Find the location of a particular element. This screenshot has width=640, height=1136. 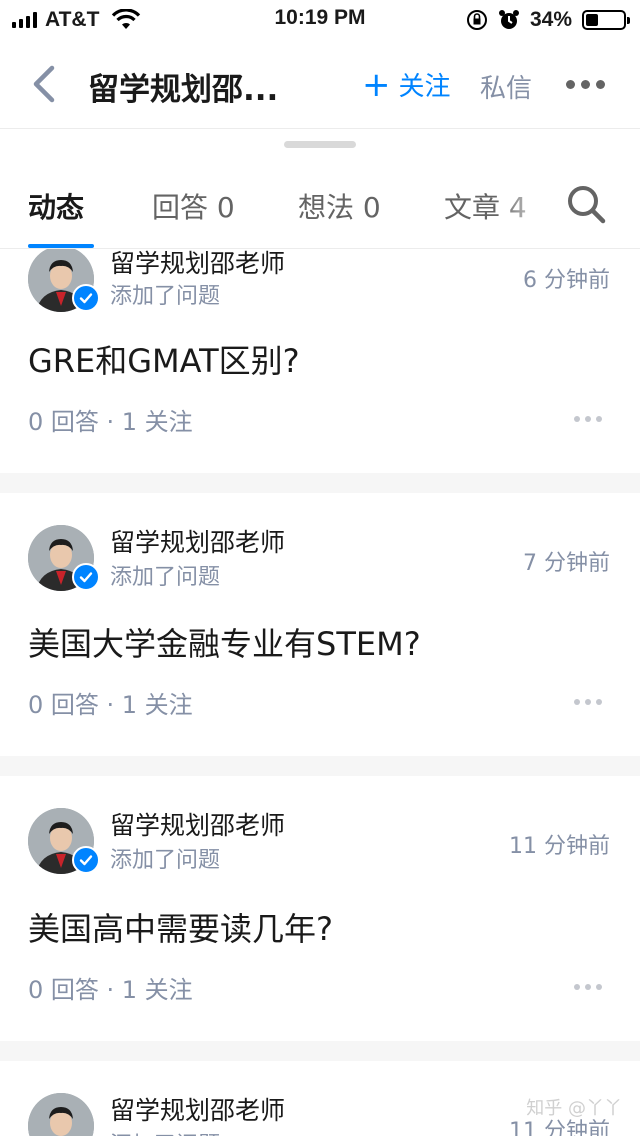

tab-thoughts: 想法 0 is located at coordinates (339, 206).